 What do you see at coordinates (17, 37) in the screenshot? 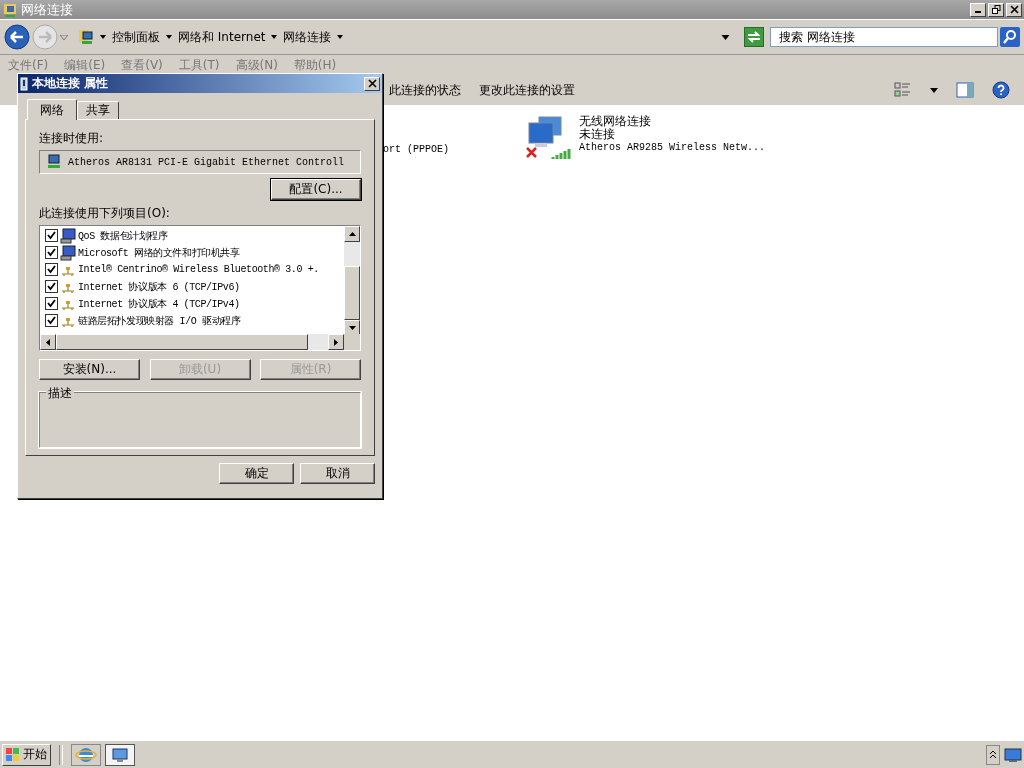
I see `back-button` at bounding box center [17, 37].